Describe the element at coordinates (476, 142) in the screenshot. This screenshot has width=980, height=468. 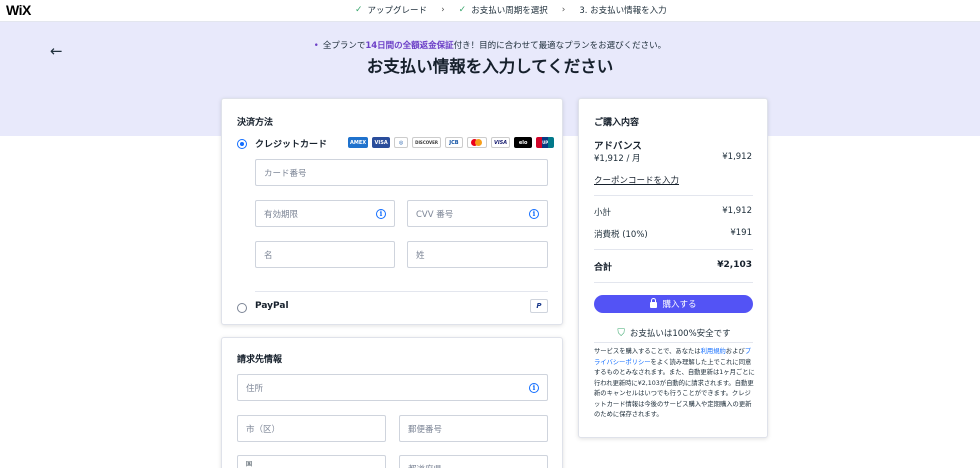
I see `mastercard-icon` at that location.